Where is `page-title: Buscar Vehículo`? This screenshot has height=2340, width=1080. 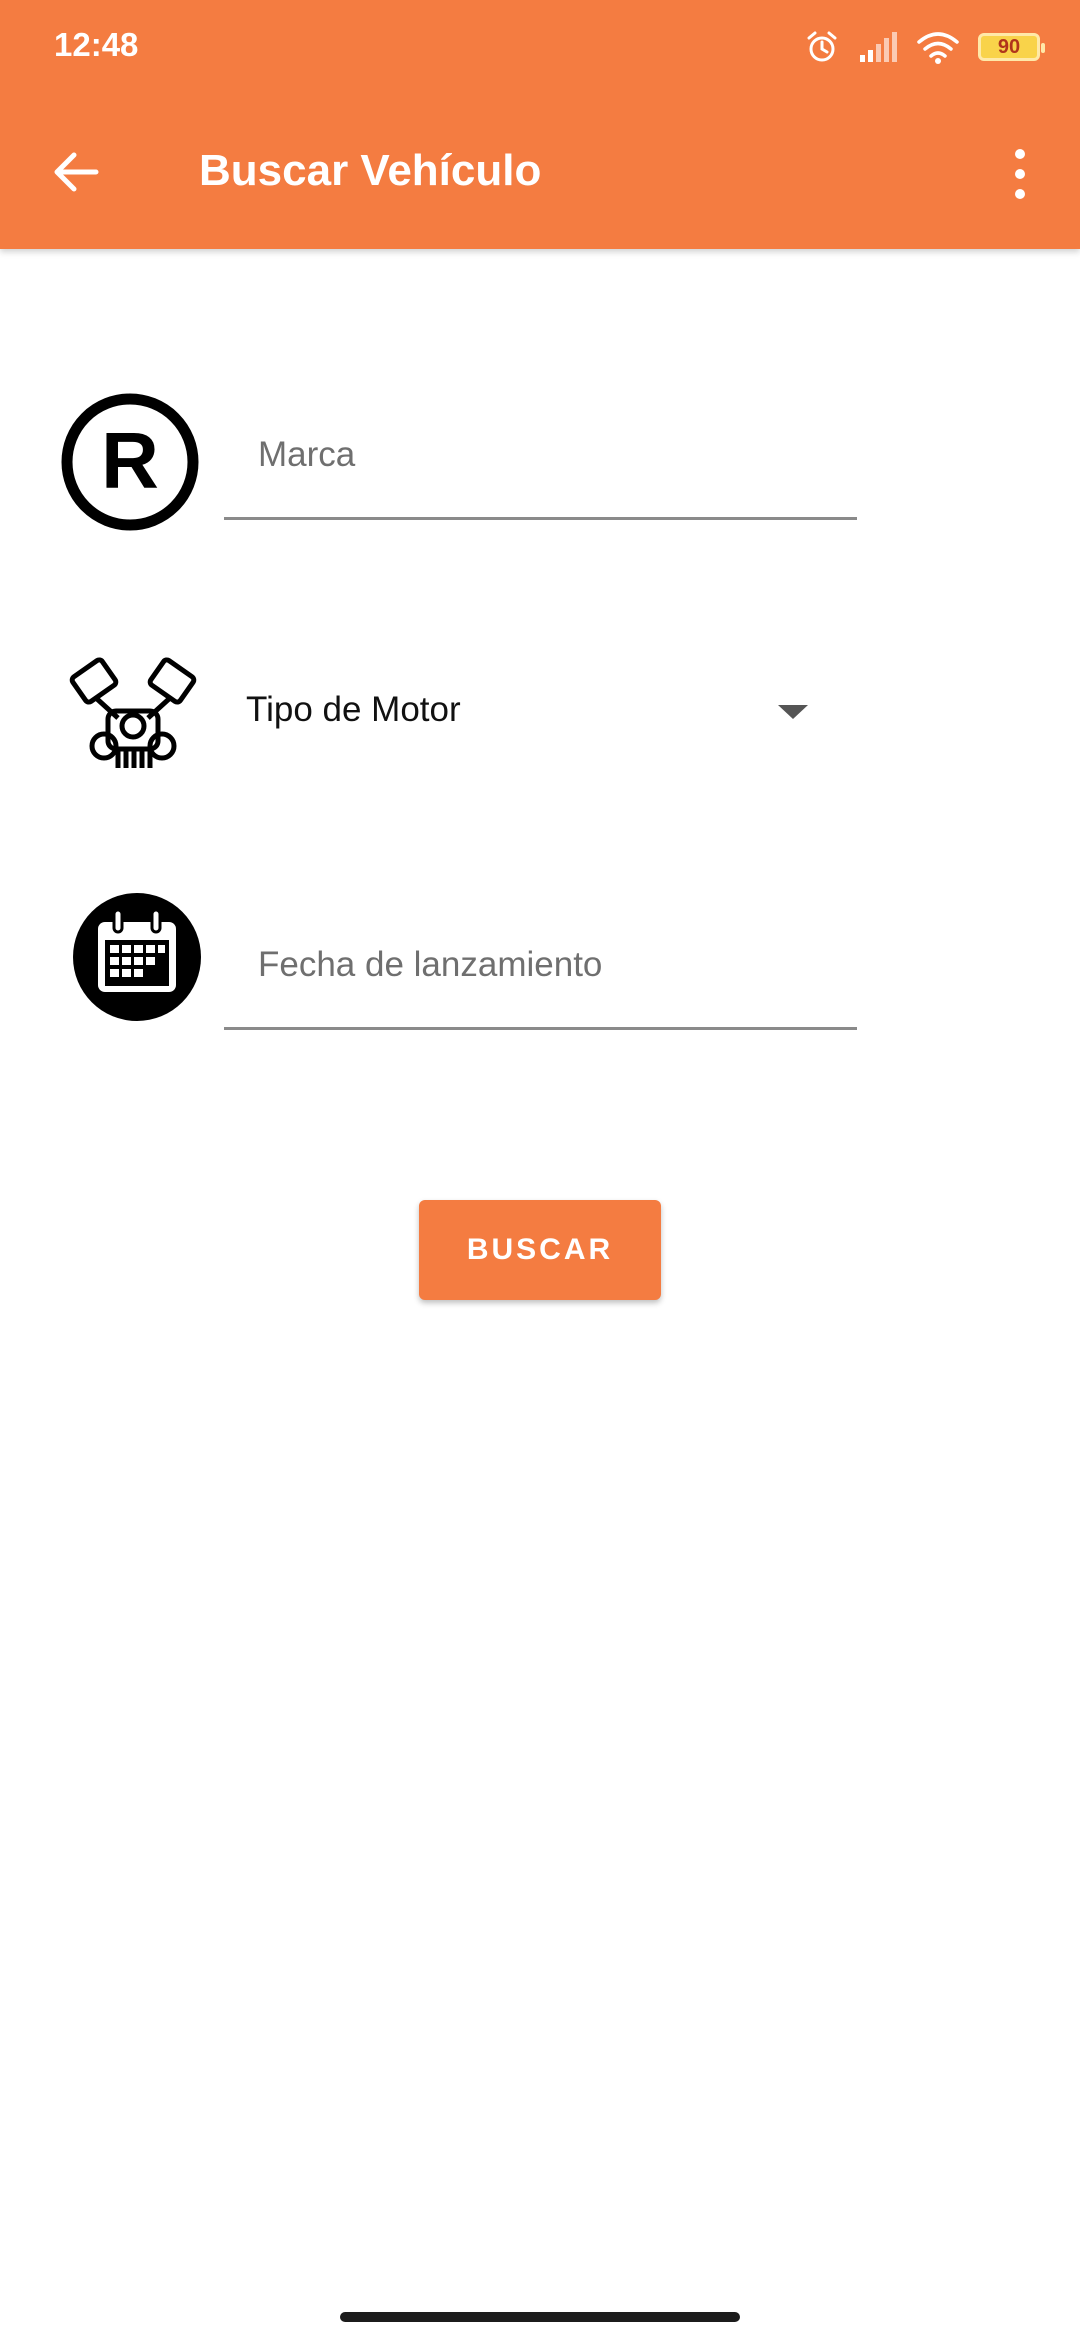
page-title: Buscar Vehículo is located at coordinates (370, 170).